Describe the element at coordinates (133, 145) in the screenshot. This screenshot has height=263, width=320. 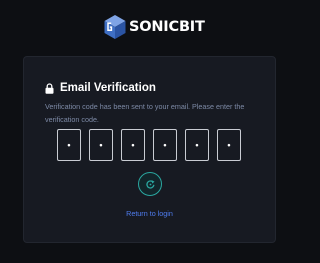
I see `code-digit-3: •` at that location.